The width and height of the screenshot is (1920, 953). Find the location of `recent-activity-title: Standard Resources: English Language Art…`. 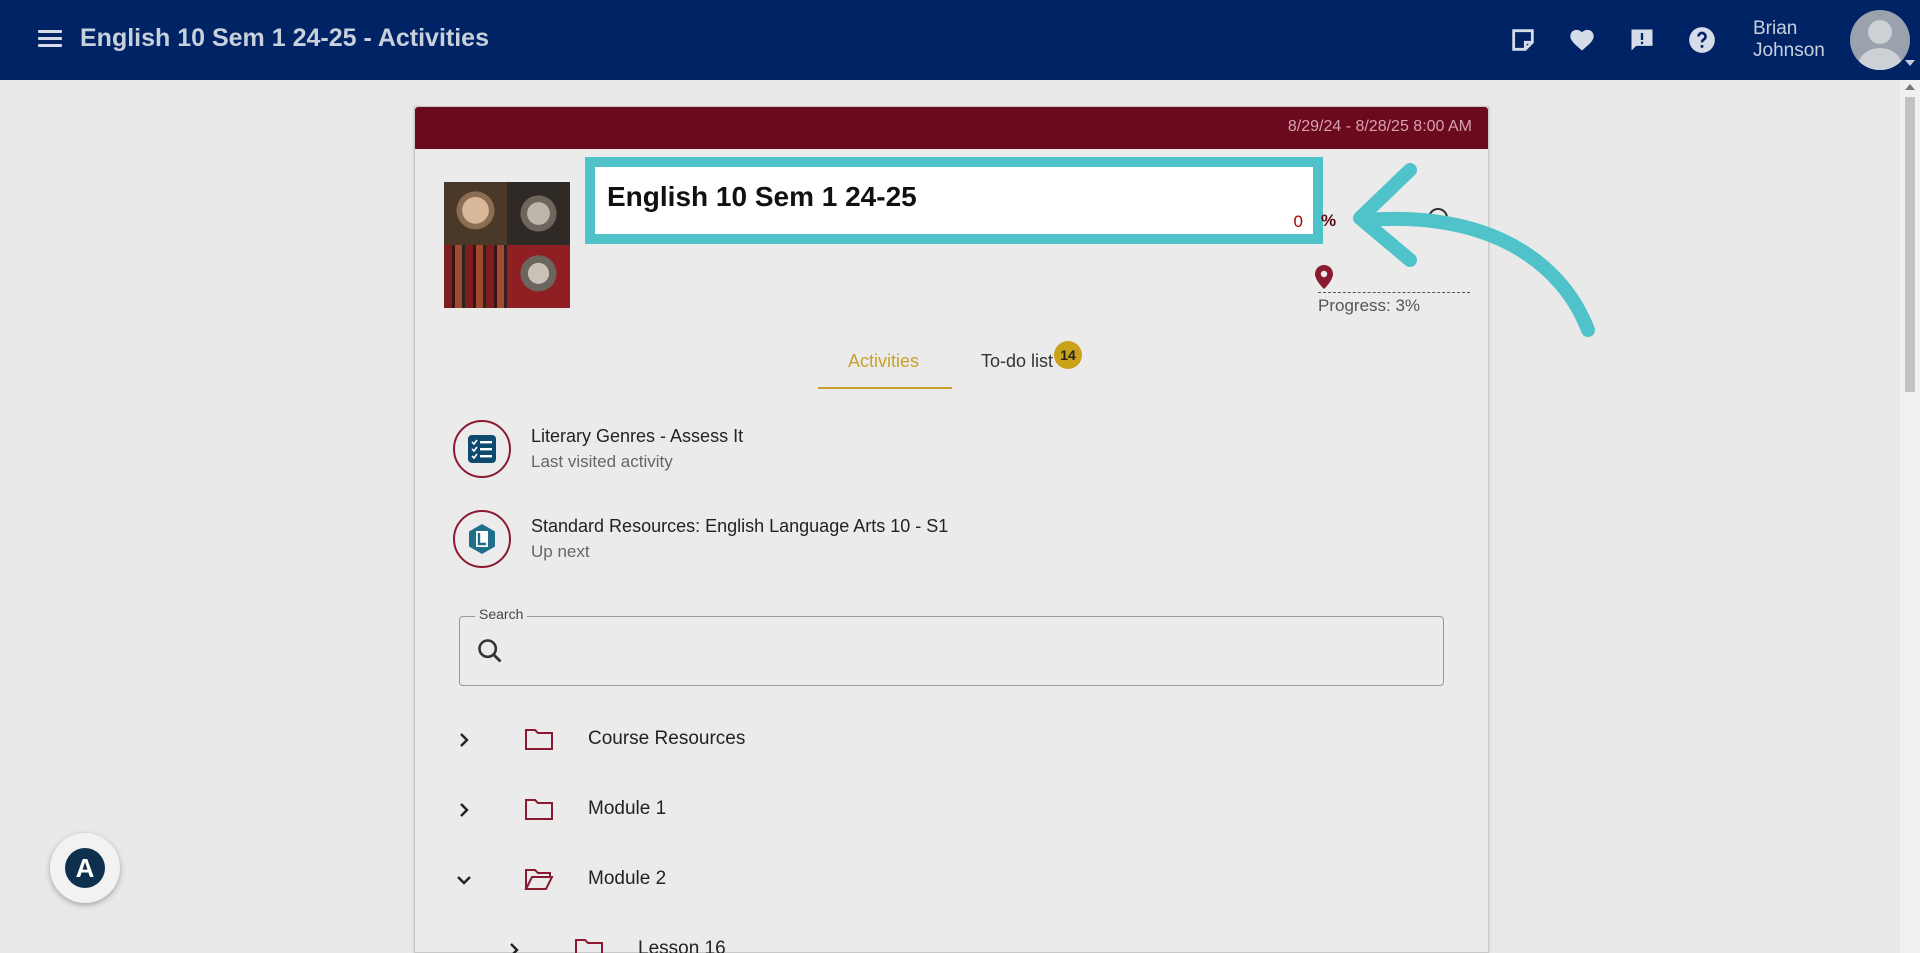

recent-activity-title: Standard Resources: English Language Art… is located at coordinates (740, 526).